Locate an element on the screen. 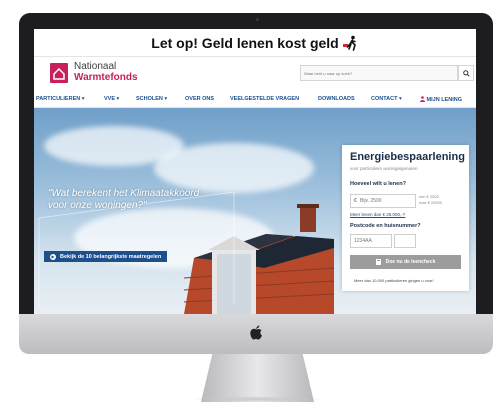 This screenshot has height=402, width=493. nav-item-veelgestelde-vragen: VEELGESTELDE VRAGEN is located at coordinates (264, 99).